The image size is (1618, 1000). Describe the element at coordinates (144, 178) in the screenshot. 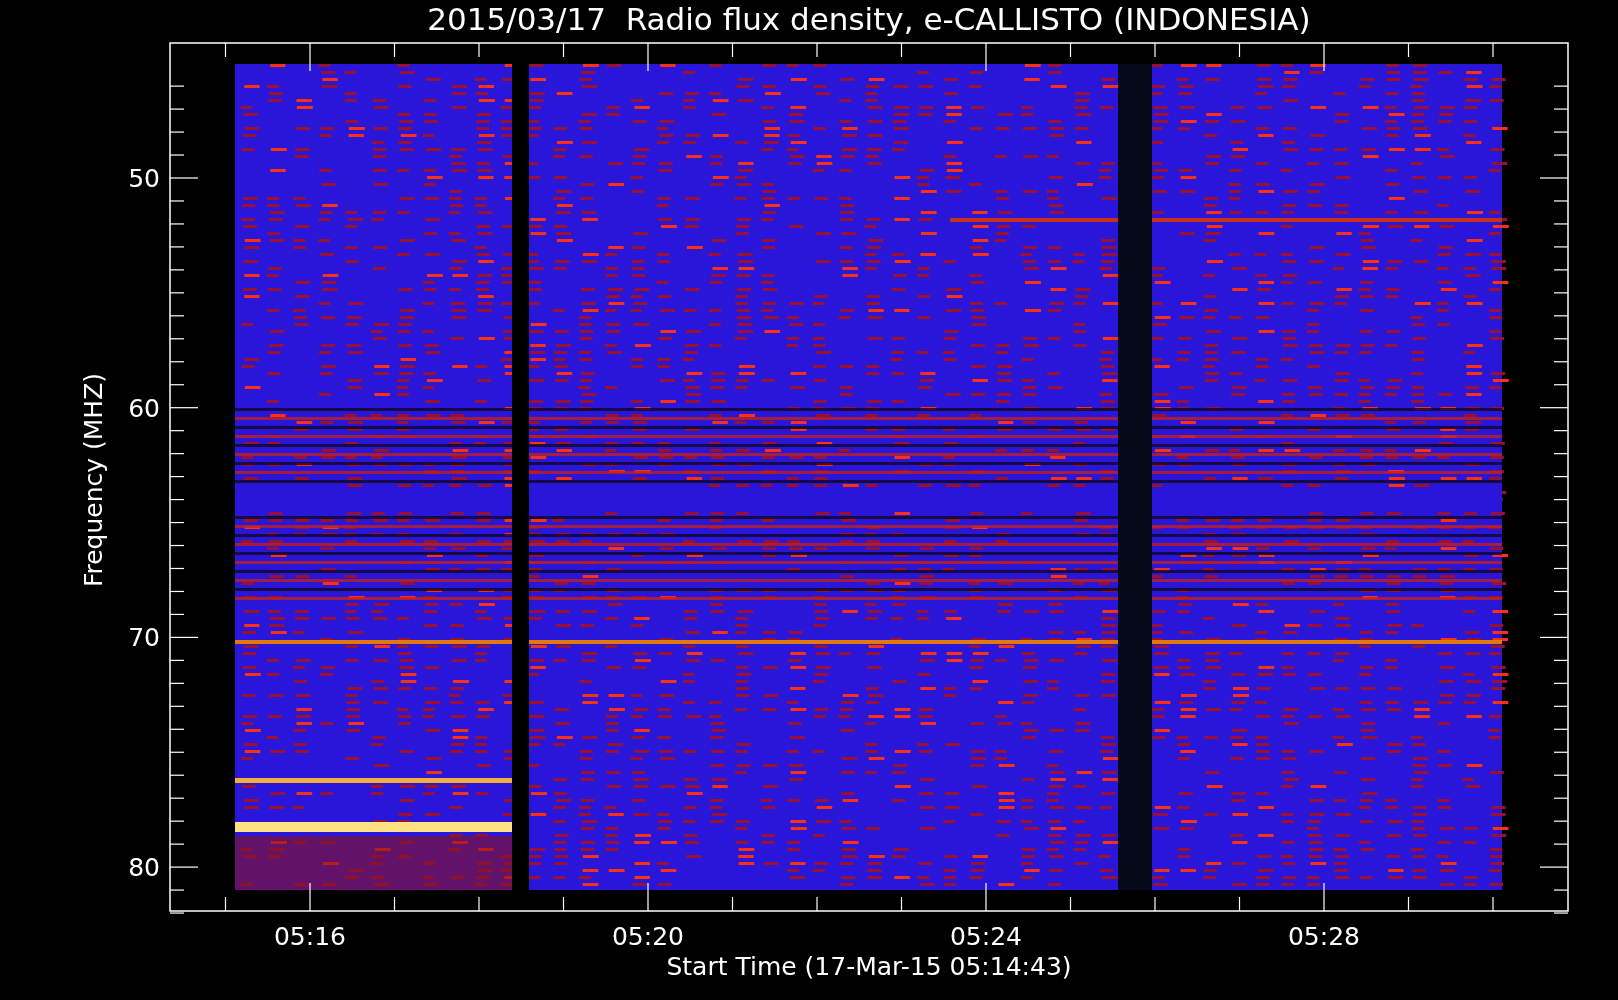

I see `y-tick-label: 50` at that location.